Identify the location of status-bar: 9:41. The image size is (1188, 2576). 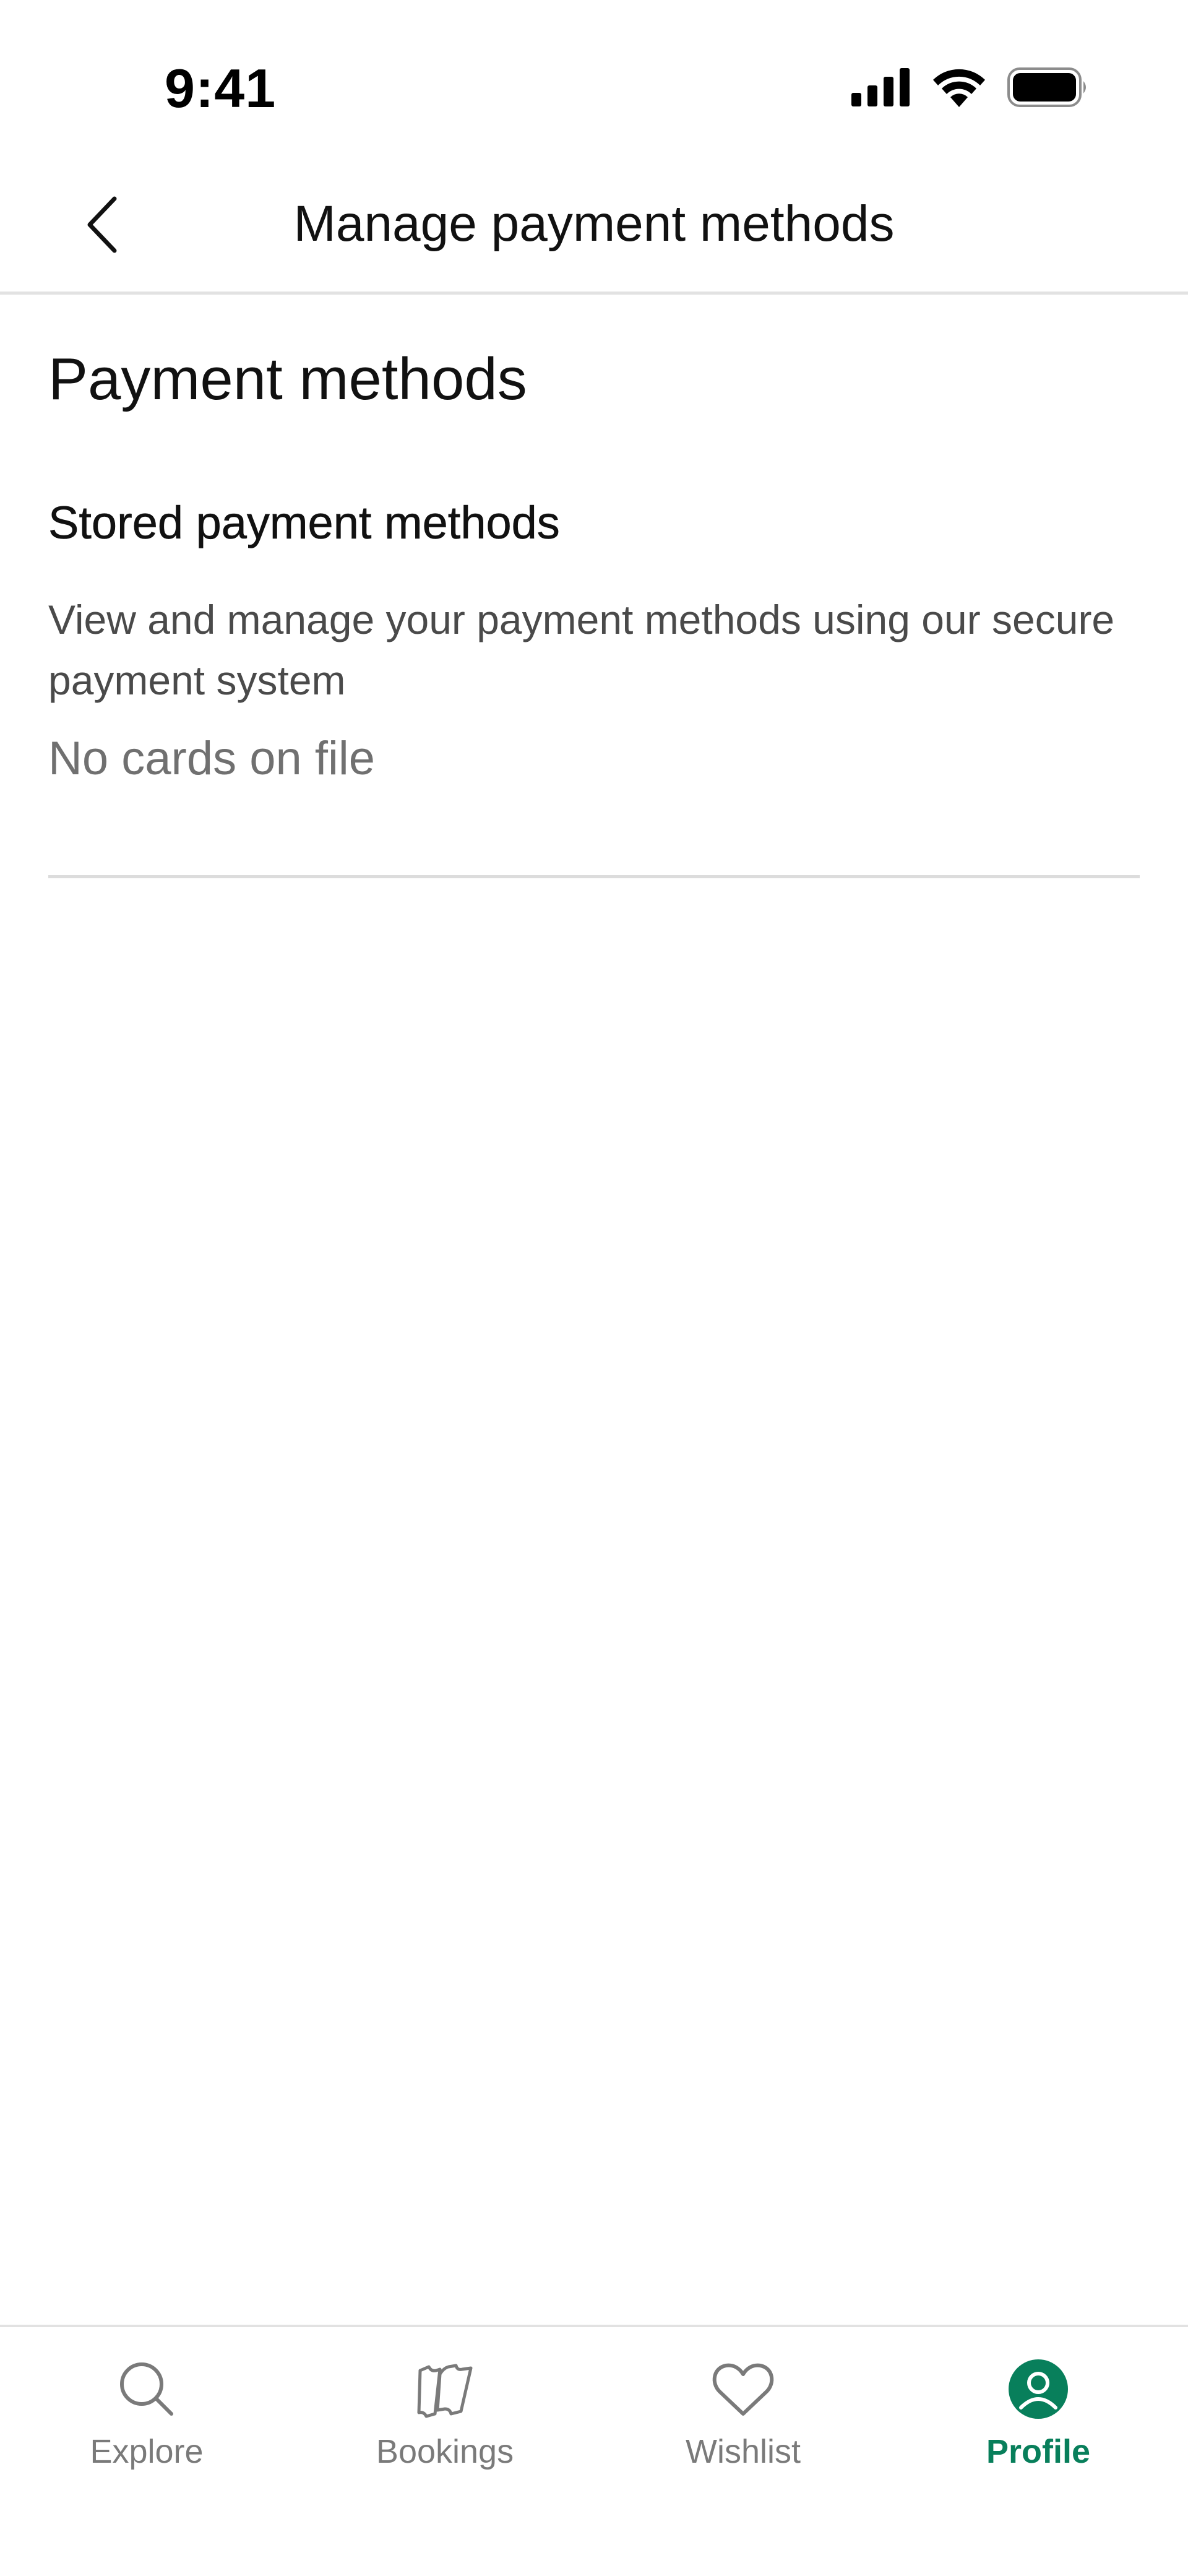
(594, 77).